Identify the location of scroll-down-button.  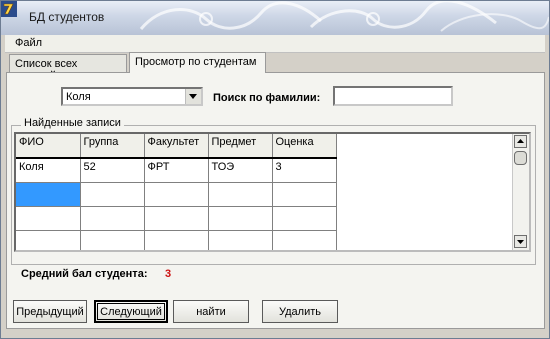
(520, 241).